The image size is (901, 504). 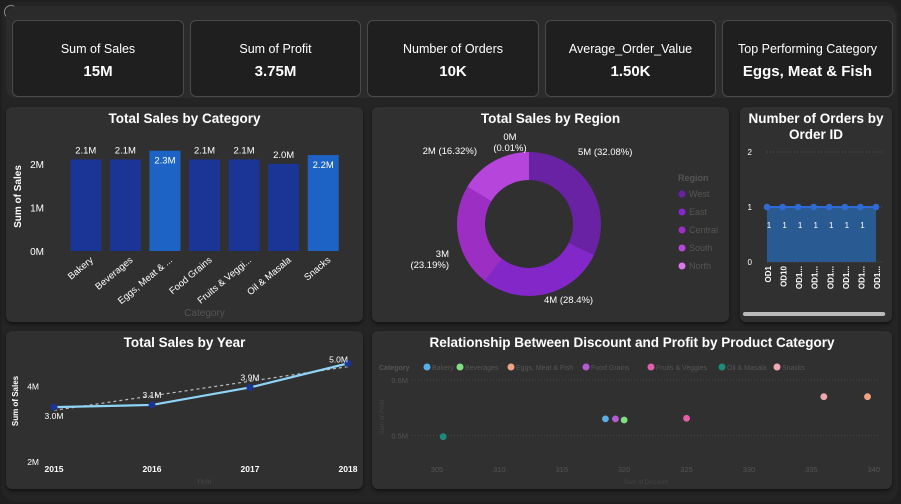 I want to click on y-tick-label: 1M, so click(x=37, y=208).